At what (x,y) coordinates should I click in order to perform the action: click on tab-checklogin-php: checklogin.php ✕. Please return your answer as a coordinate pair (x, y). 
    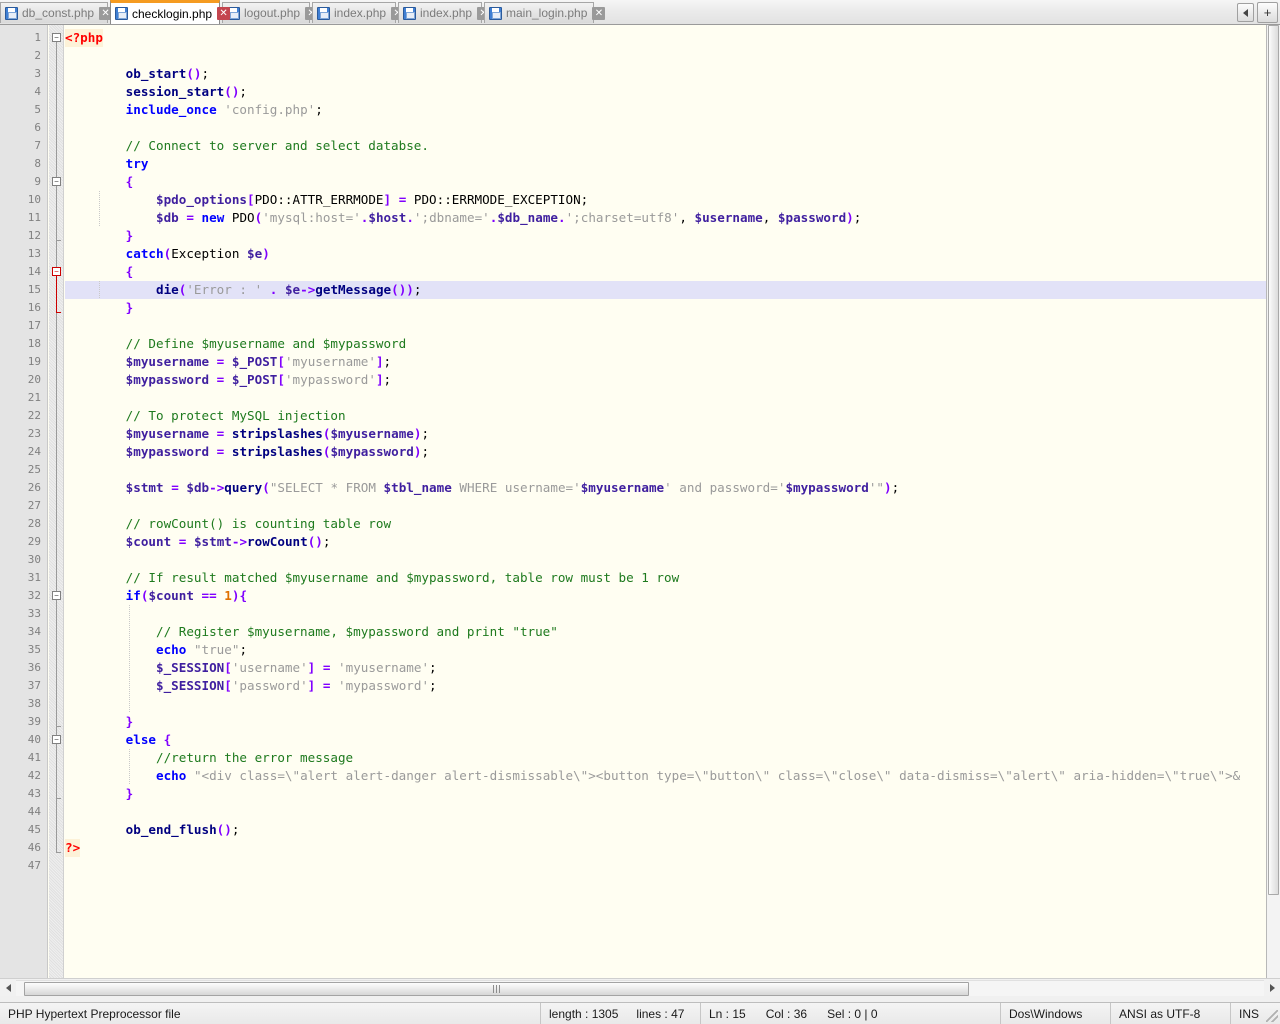
    Looking at the image, I should click on (170, 12).